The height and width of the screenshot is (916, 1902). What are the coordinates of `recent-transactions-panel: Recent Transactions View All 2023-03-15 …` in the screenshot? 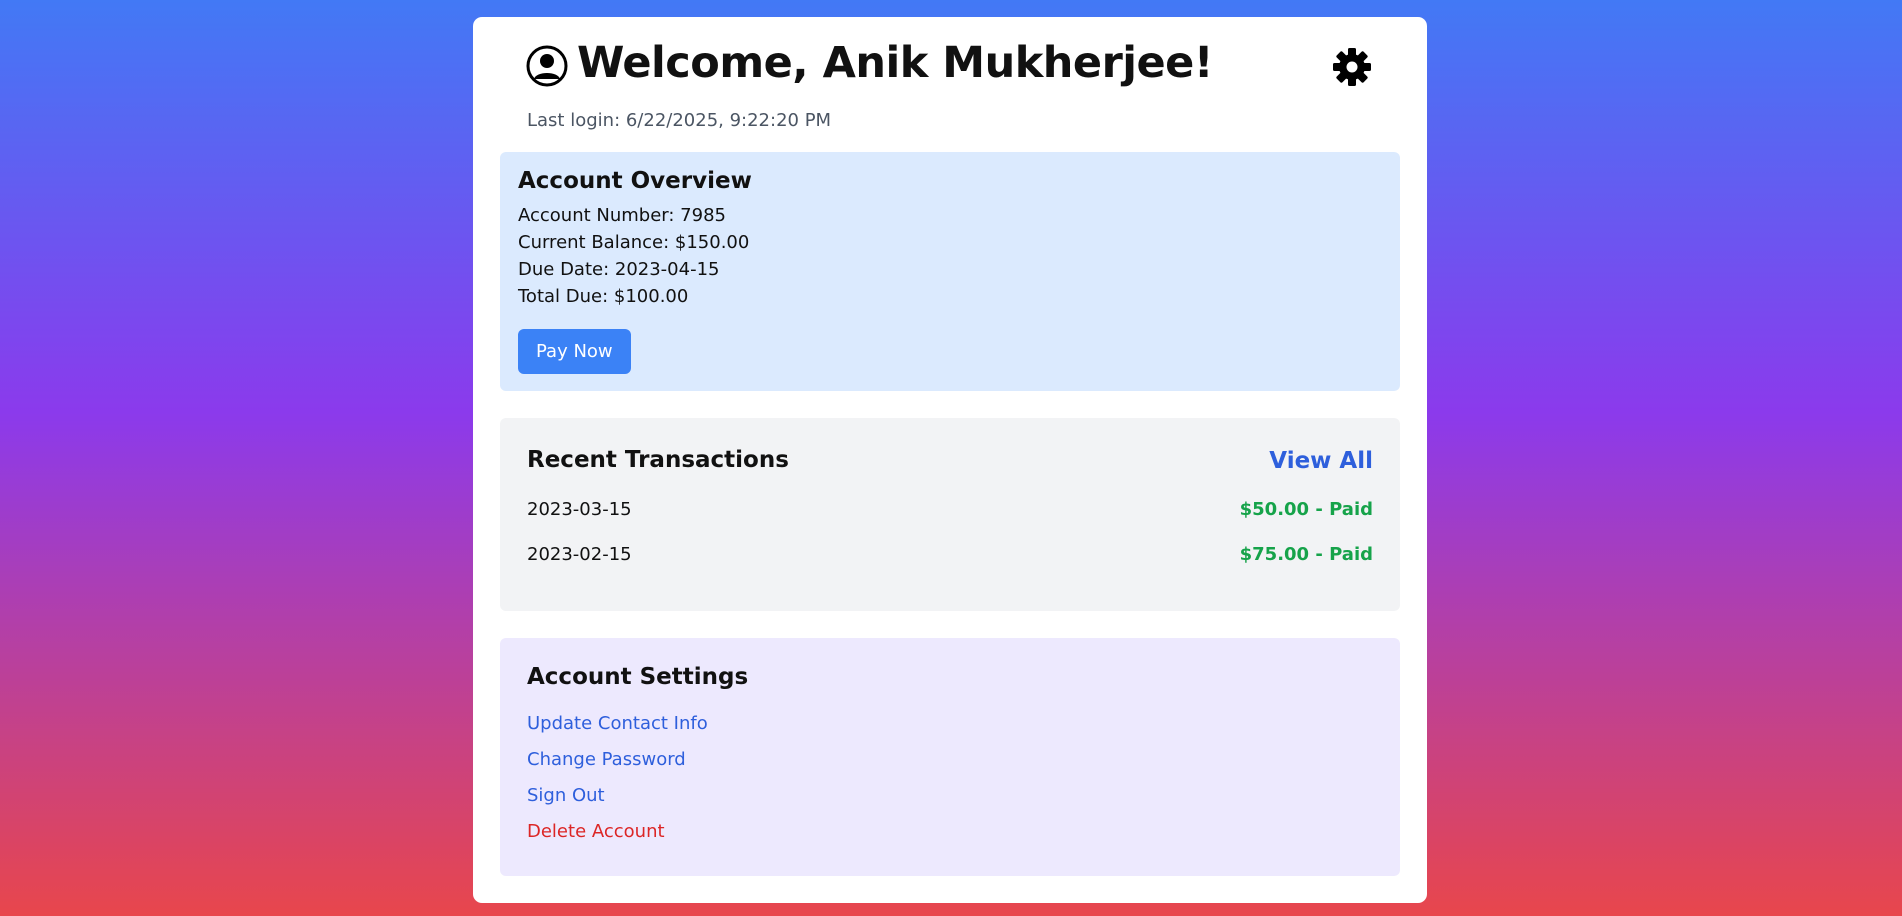 It's located at (950, 514).